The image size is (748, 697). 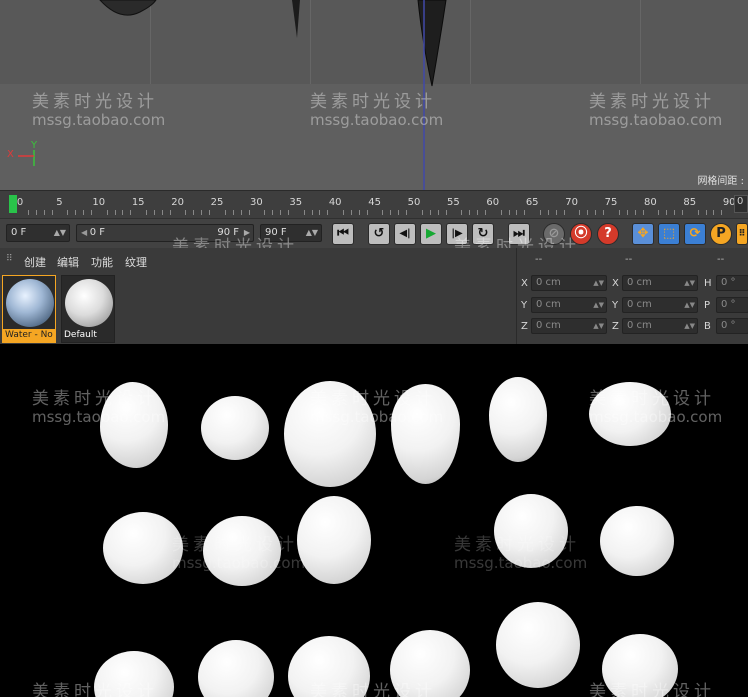 I want to click on drag-handle-icon: ⠿, so click(x=9, y=259).